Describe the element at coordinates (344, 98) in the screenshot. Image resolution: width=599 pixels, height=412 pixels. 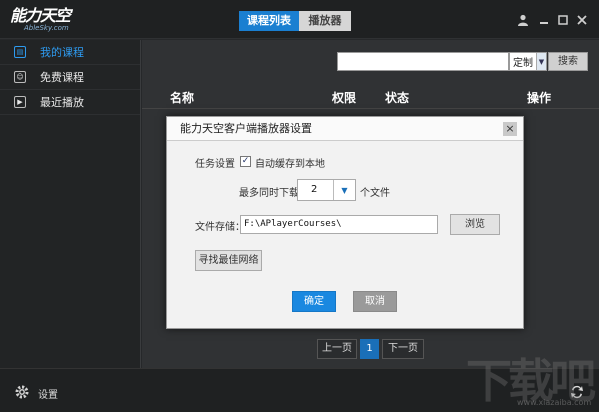
I see `column-header-permission: 权限` at that location.